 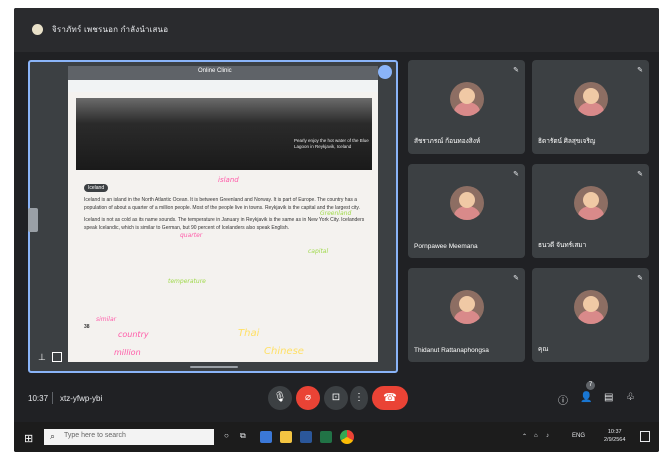 I want to click on present-icon: ⊡, so click(x=336, y=397).